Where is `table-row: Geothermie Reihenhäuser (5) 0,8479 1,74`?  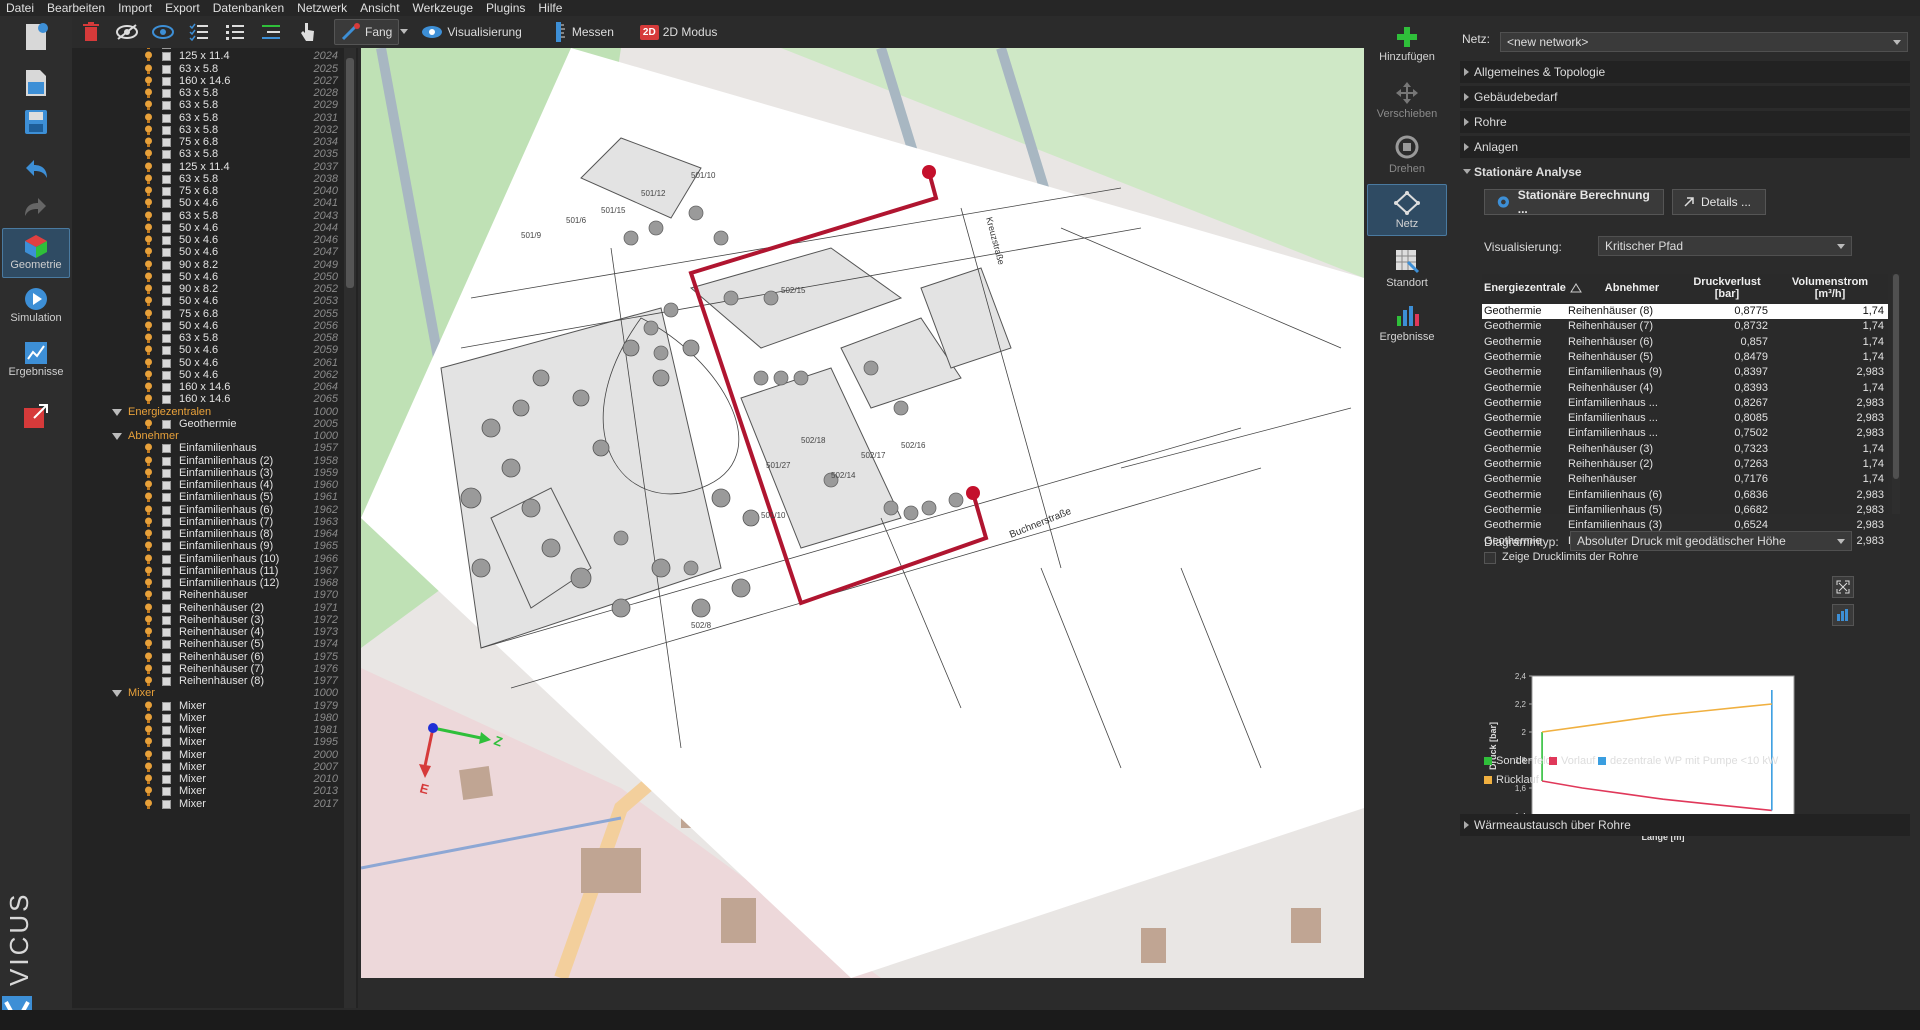
table-row: Geothermie Reihenhäuser (5) 0,8479 1,74 is located at coordinates (1685, 357).